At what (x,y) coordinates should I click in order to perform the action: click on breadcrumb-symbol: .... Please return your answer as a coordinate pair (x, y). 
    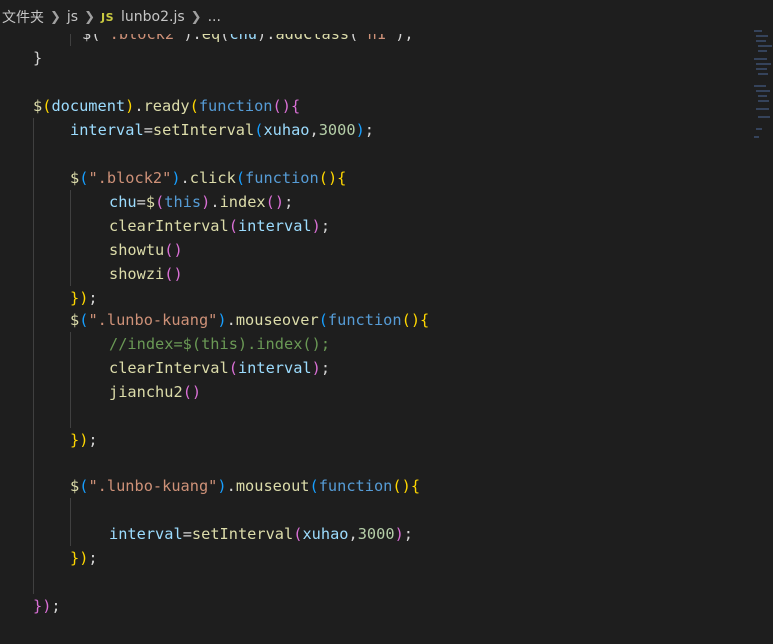
    Looking at the image, I should click on (214, 17).